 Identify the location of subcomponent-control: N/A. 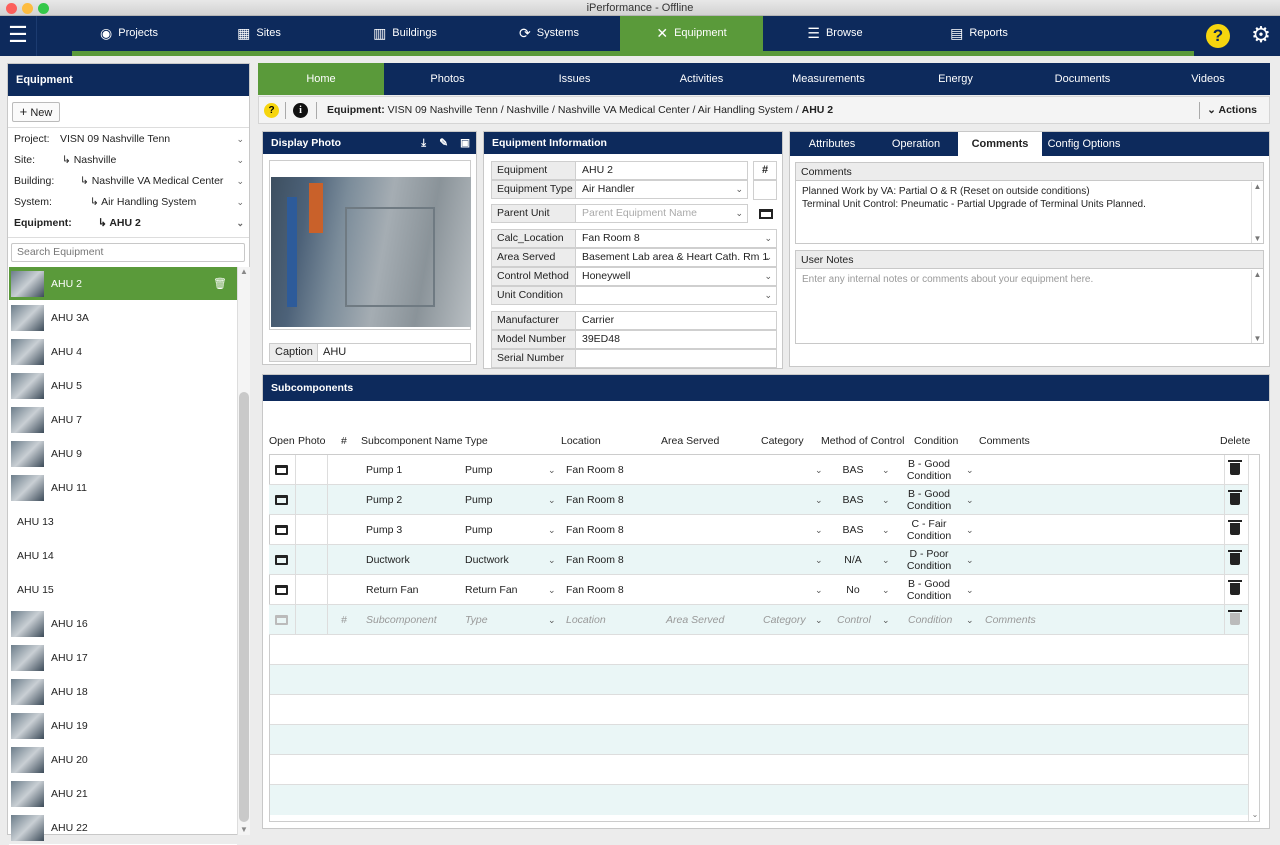
(853, 560).